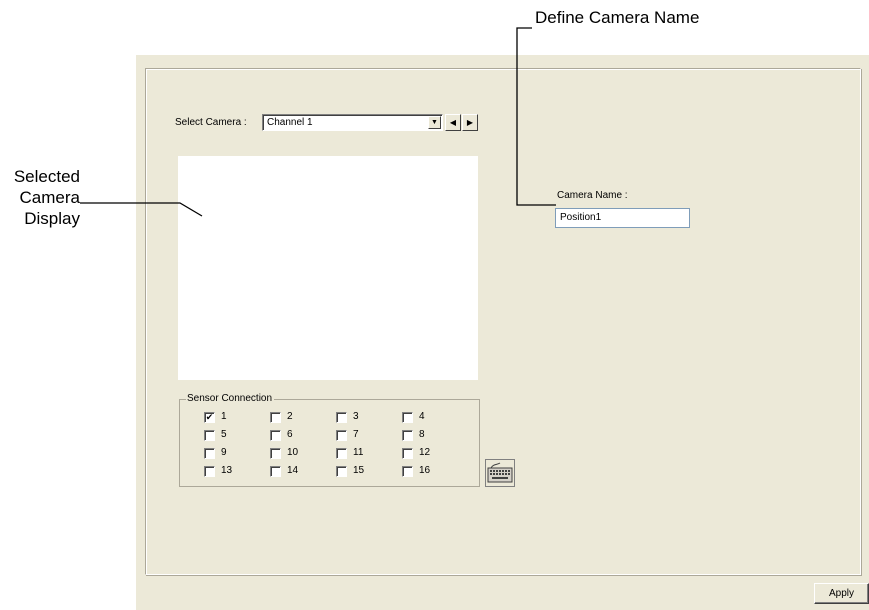 This screenshot has height=610, width=869. Describe the element at coordinates (293, 470) in the screenshot. I see `sensor-label: 14` at that location.